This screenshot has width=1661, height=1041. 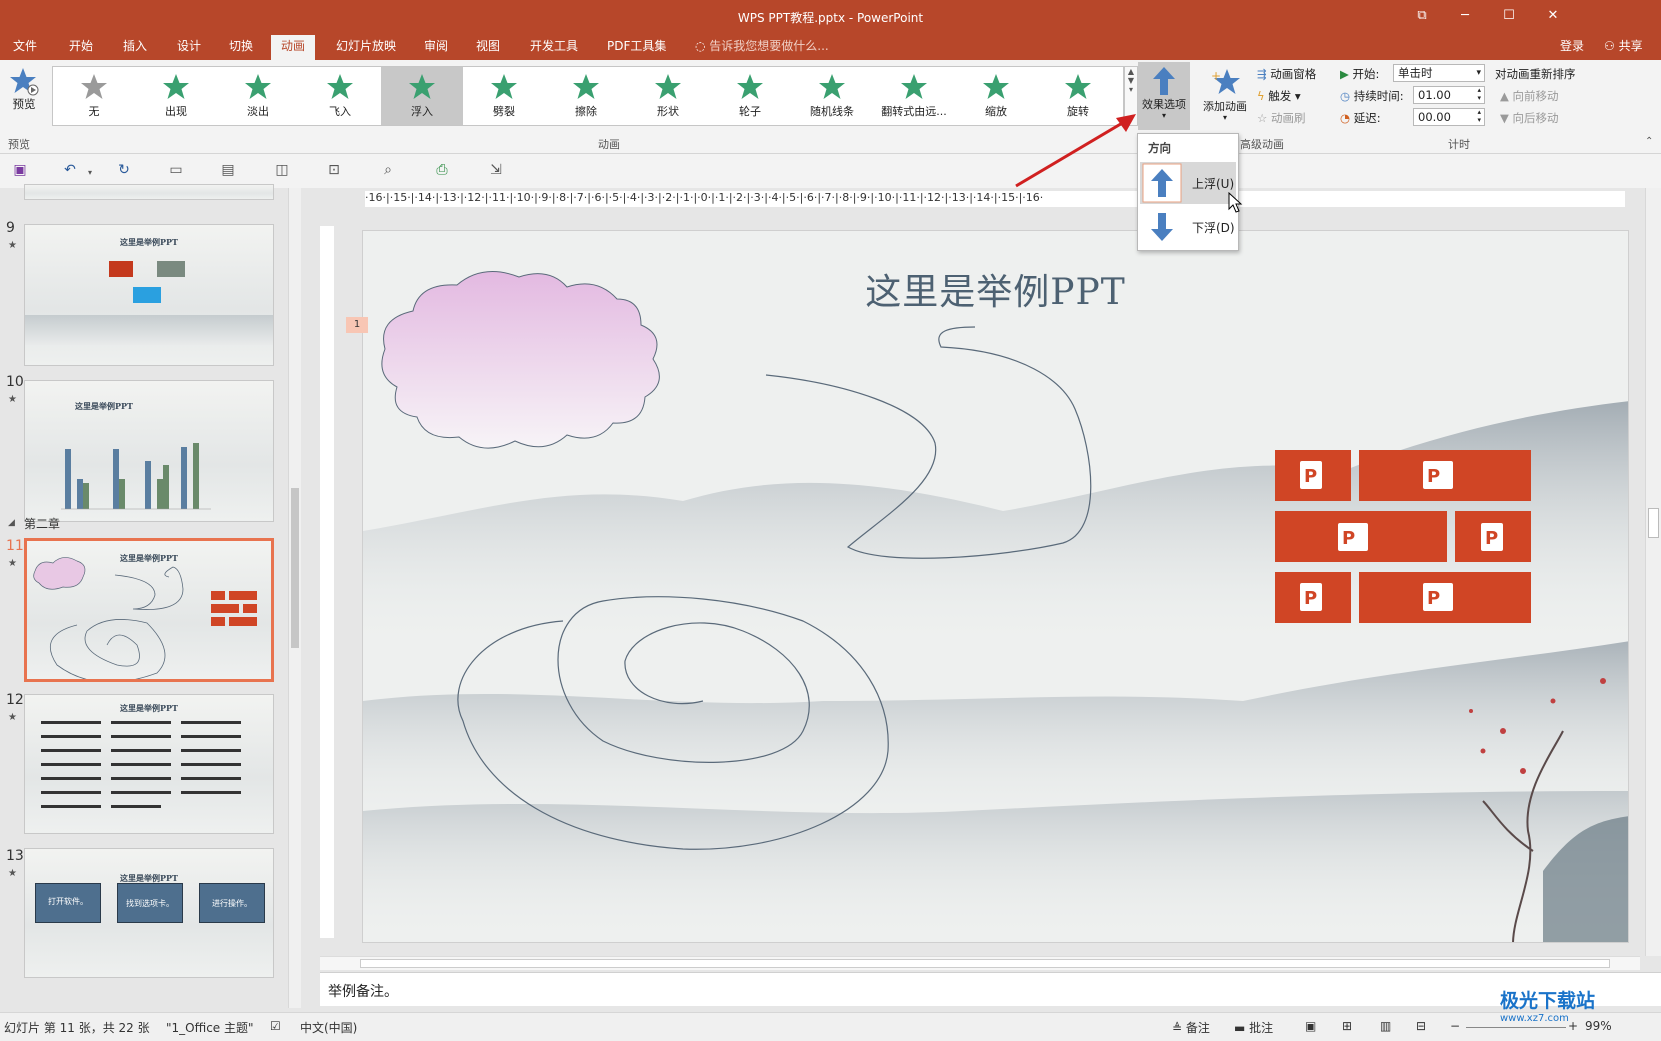 What do you see at coordinates (442, 172) in the screenshot?
I see `print-icon: ⎙` at bounding box center [442, 172].